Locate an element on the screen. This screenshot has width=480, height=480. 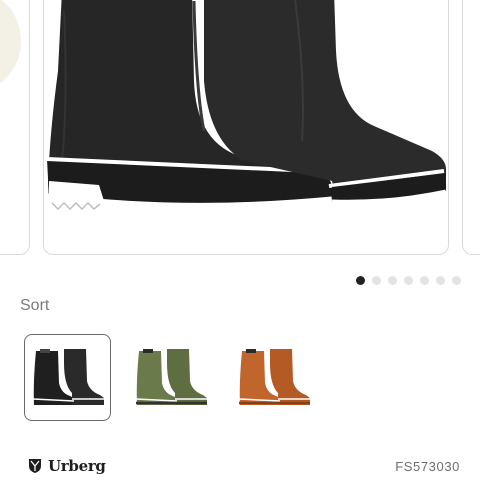
gallery-card-previous is located at coordinates (15, 127).